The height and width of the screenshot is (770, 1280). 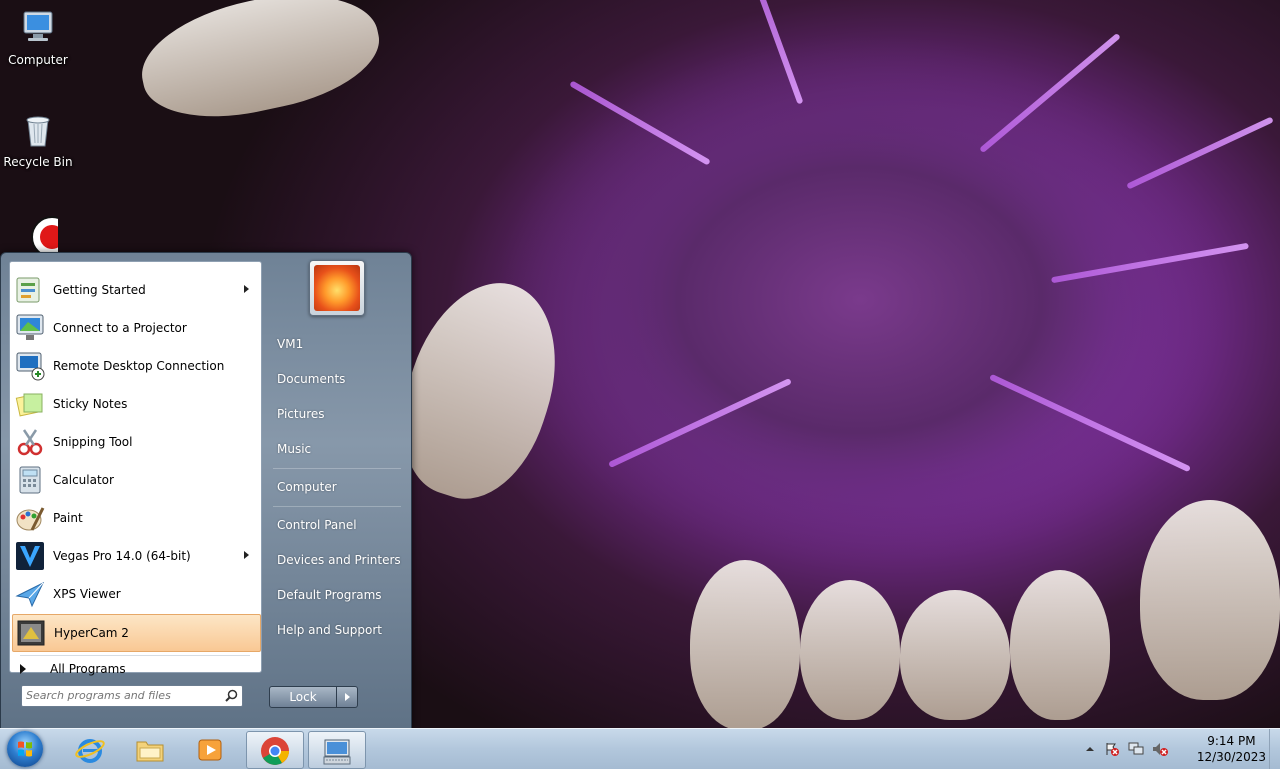 What do you see at coordinates (339, 560) in the screenshot?
I see `place-devices-printers: Devices and Printers` at bounding box center [339, 560].